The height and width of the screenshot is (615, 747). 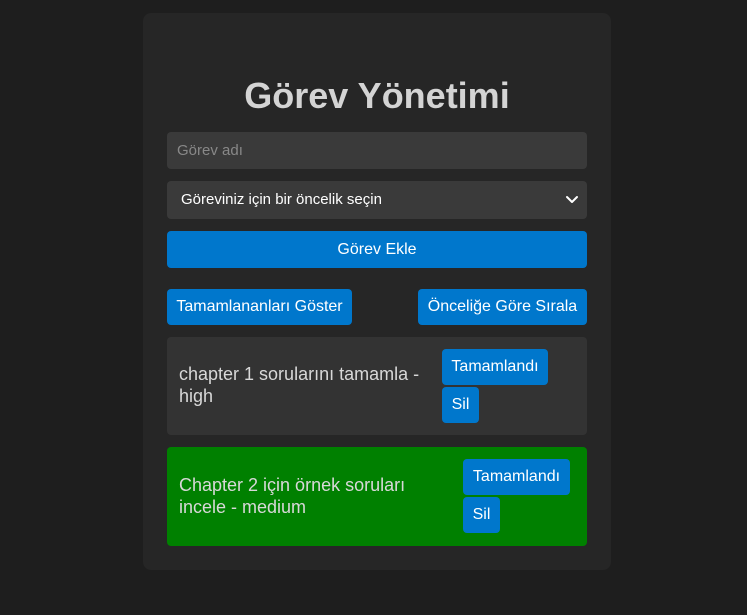 What do you see at coordinates (377, 95) in the screenshot?
I see `page-title: Görev Yönetimi` at bounding box center [377, 95].